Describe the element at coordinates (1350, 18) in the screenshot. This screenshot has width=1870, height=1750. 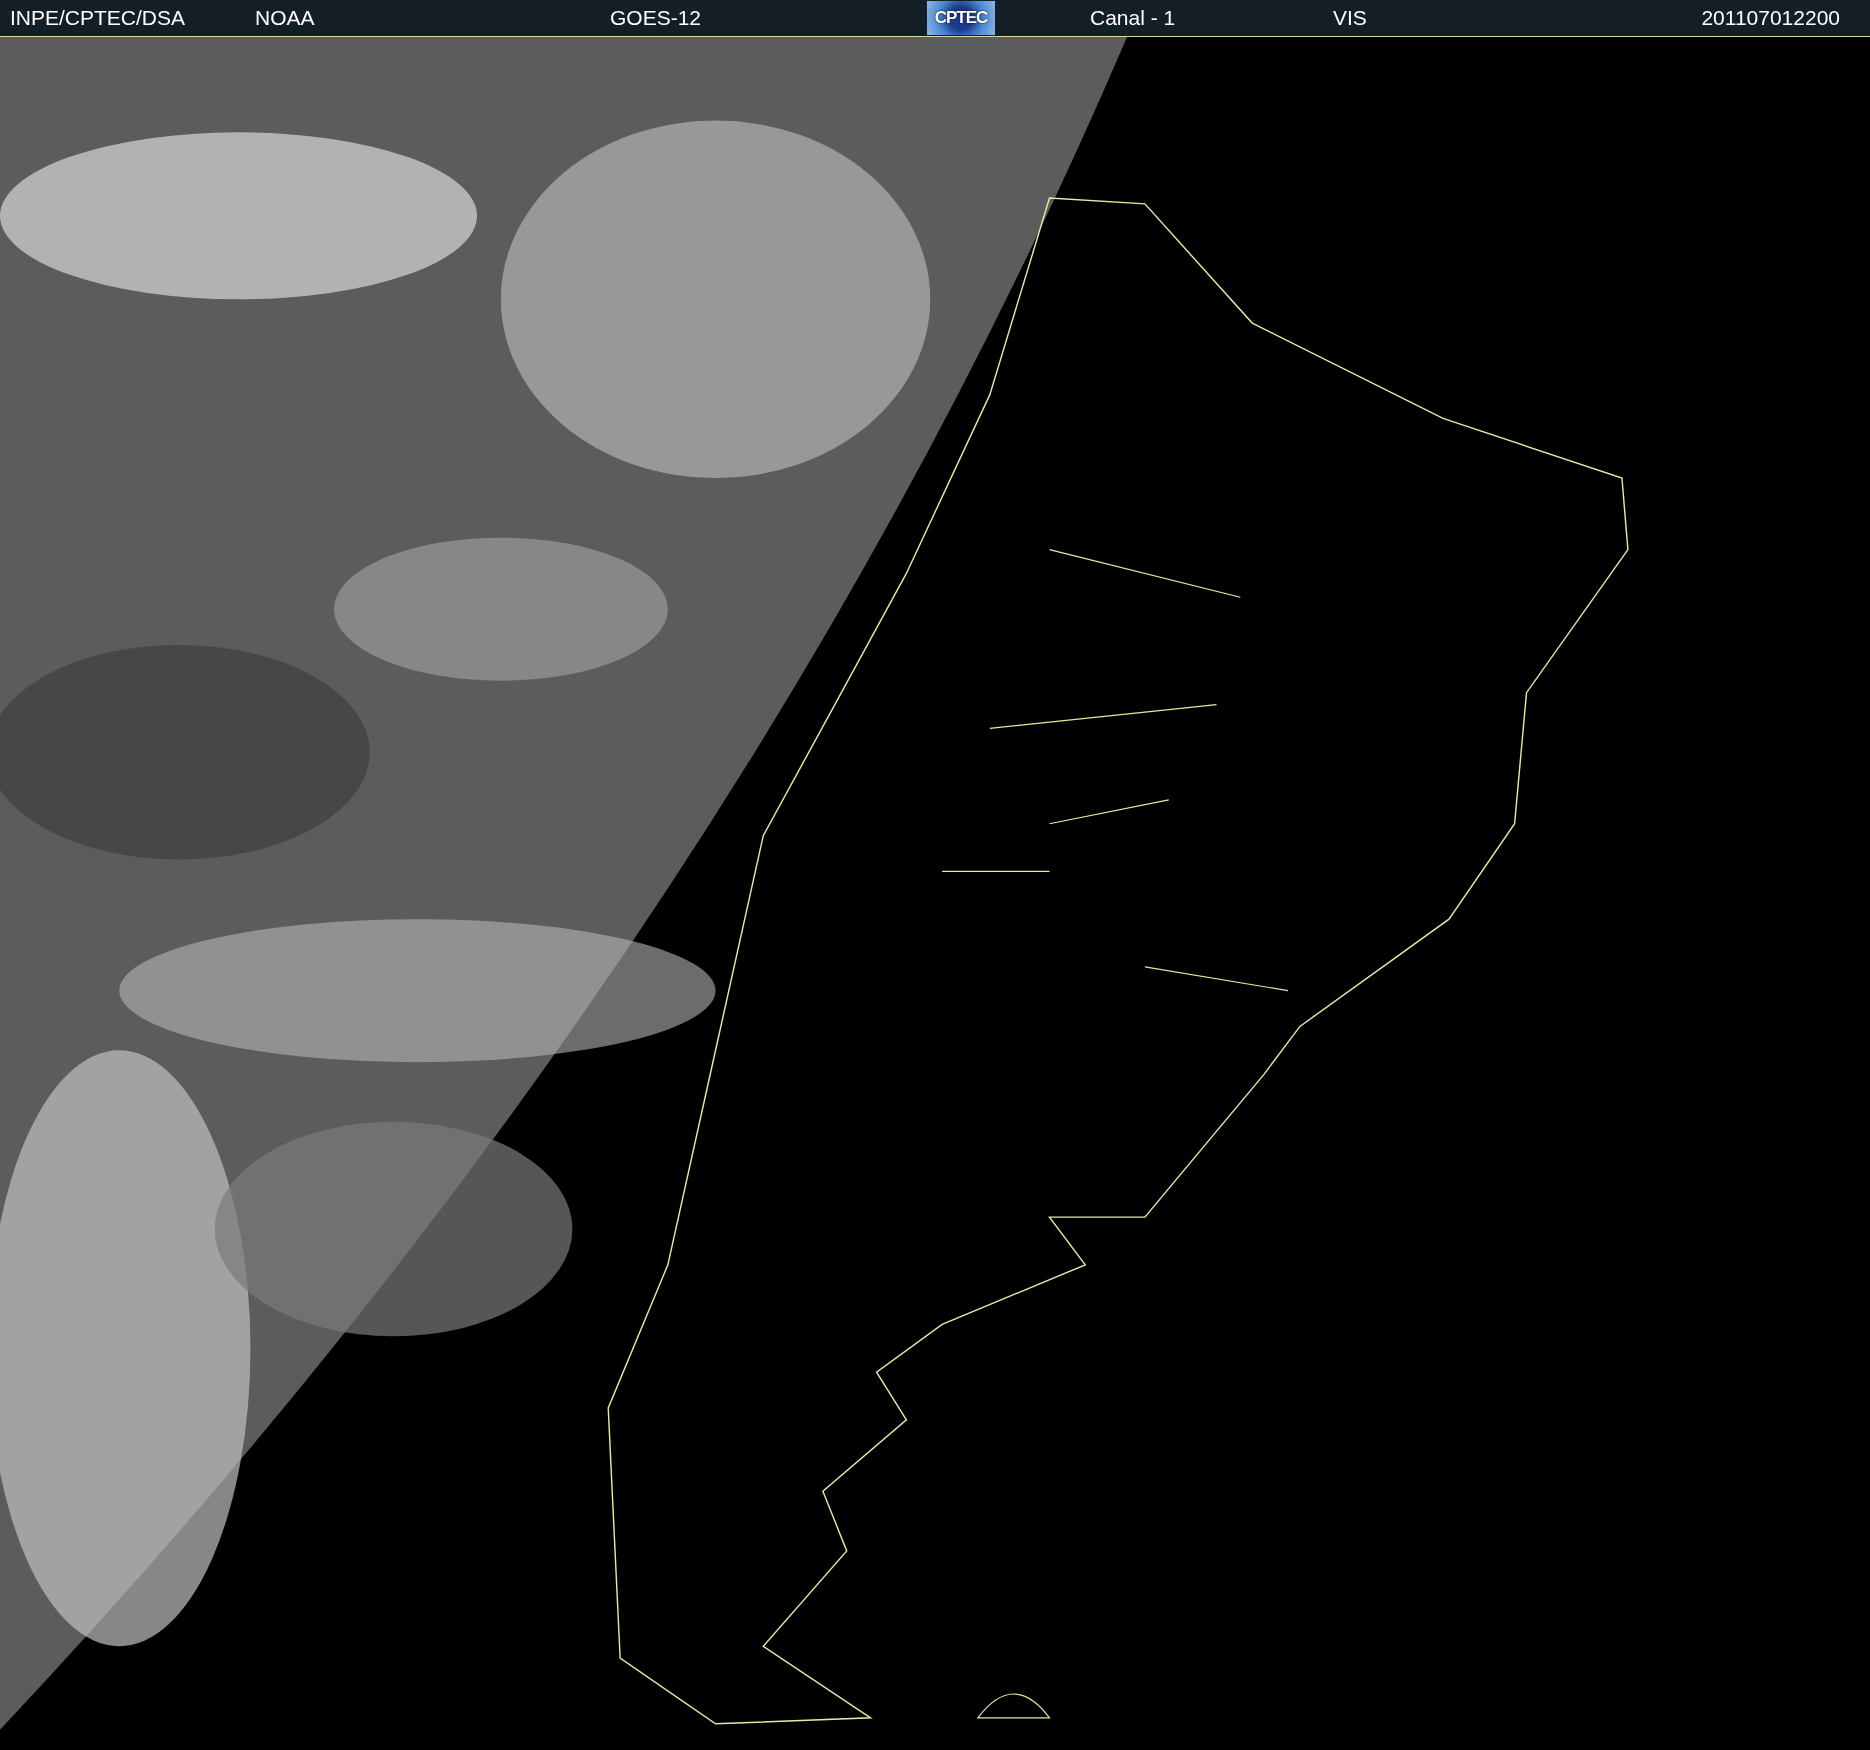
I see `header-label: VIS` at that location.